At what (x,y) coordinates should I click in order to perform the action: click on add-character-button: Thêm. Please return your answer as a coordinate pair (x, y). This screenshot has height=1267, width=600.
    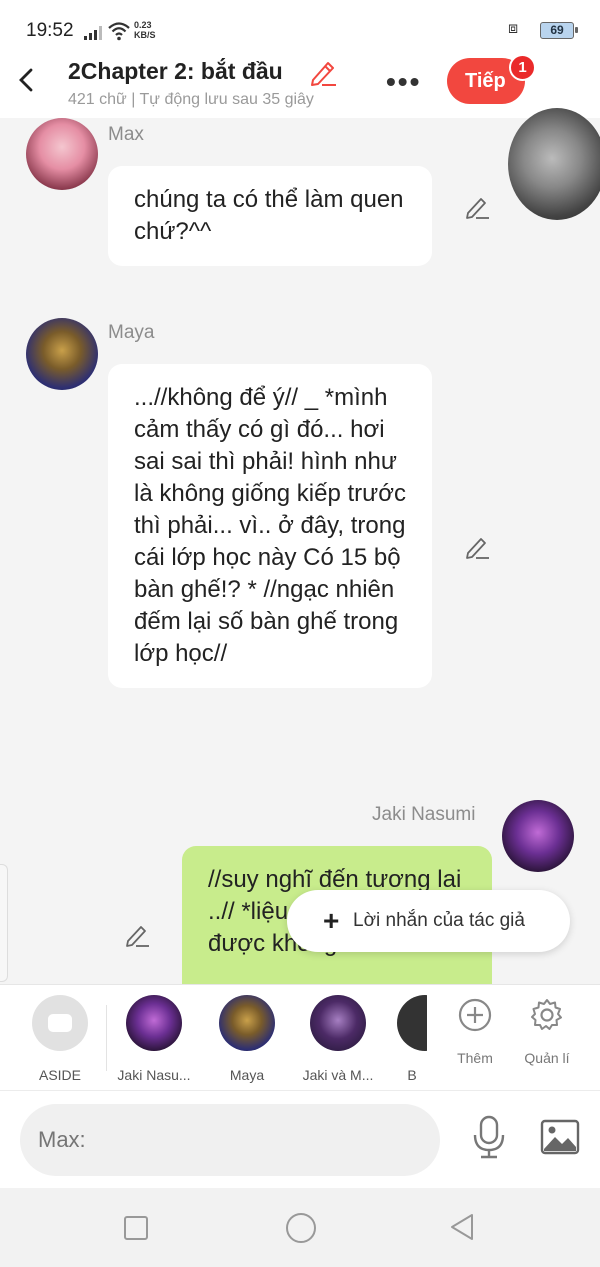
    Looking at the image, I should click on (475, 1031).